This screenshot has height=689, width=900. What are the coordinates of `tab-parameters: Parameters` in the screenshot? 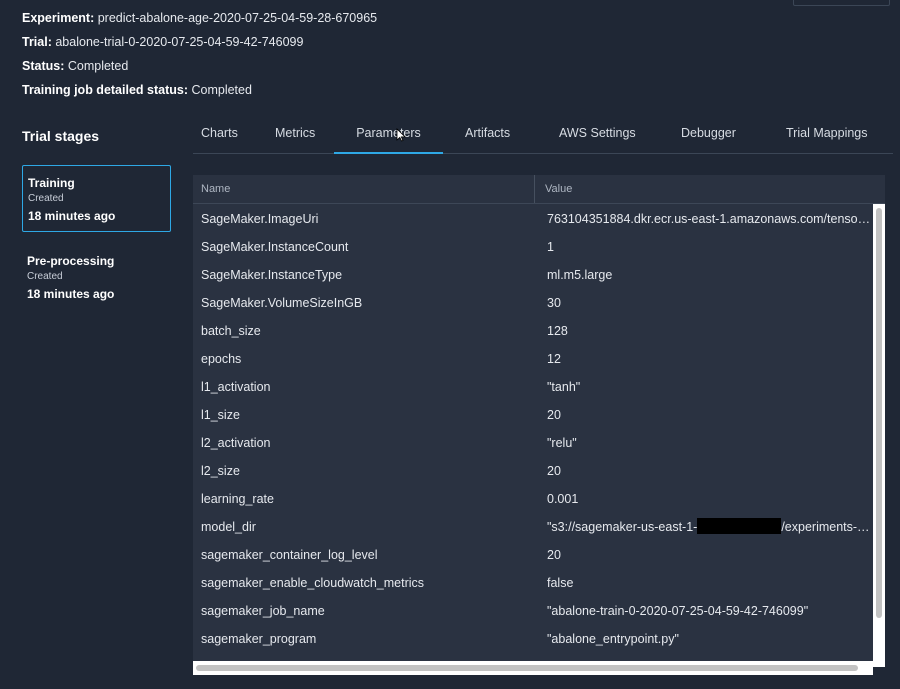 It's located at (388, 135).